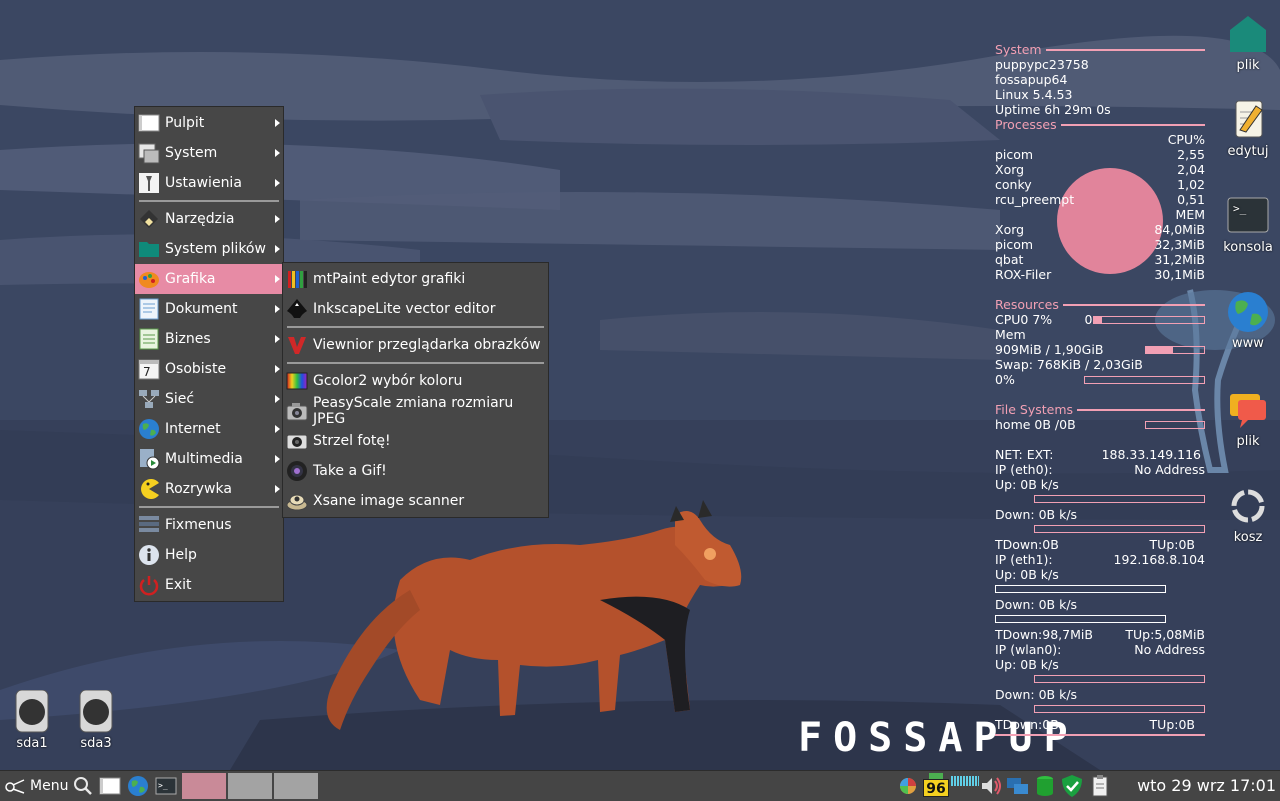  I want to click on palette-icon, so click(149, 279).